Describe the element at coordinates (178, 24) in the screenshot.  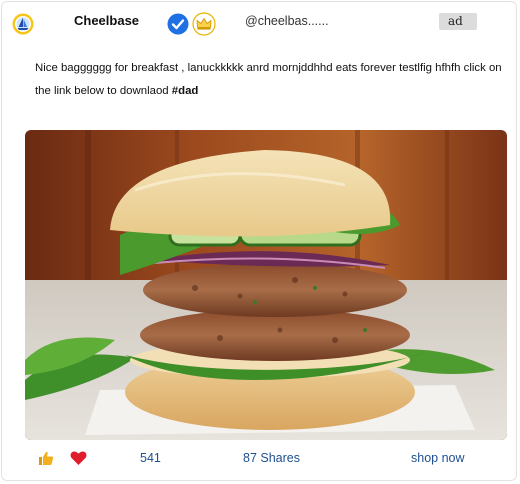
I see `verified-check-icon` at that location.